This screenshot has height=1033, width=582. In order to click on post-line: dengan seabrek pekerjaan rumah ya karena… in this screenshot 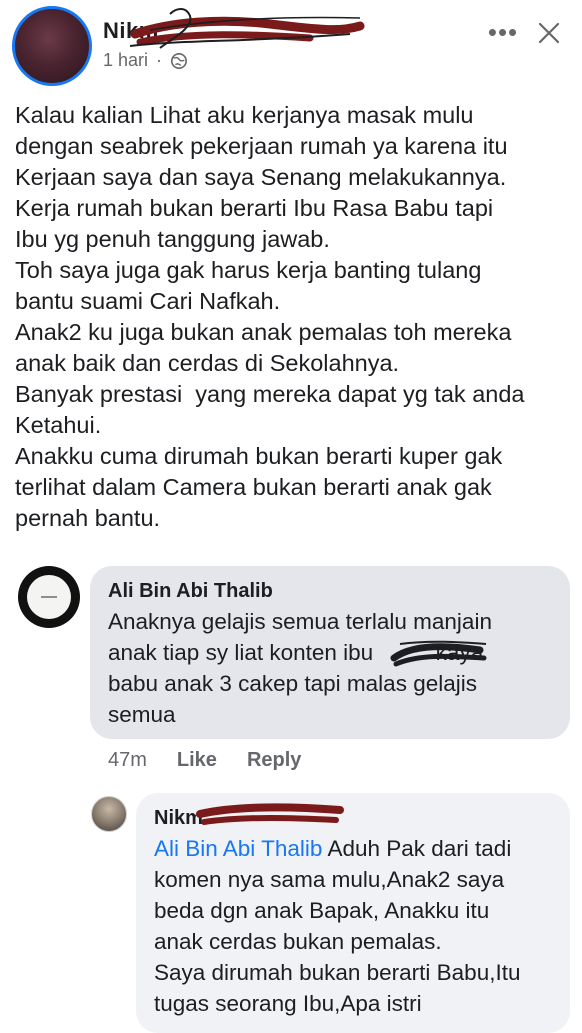, I will do `click(261, 146)`.